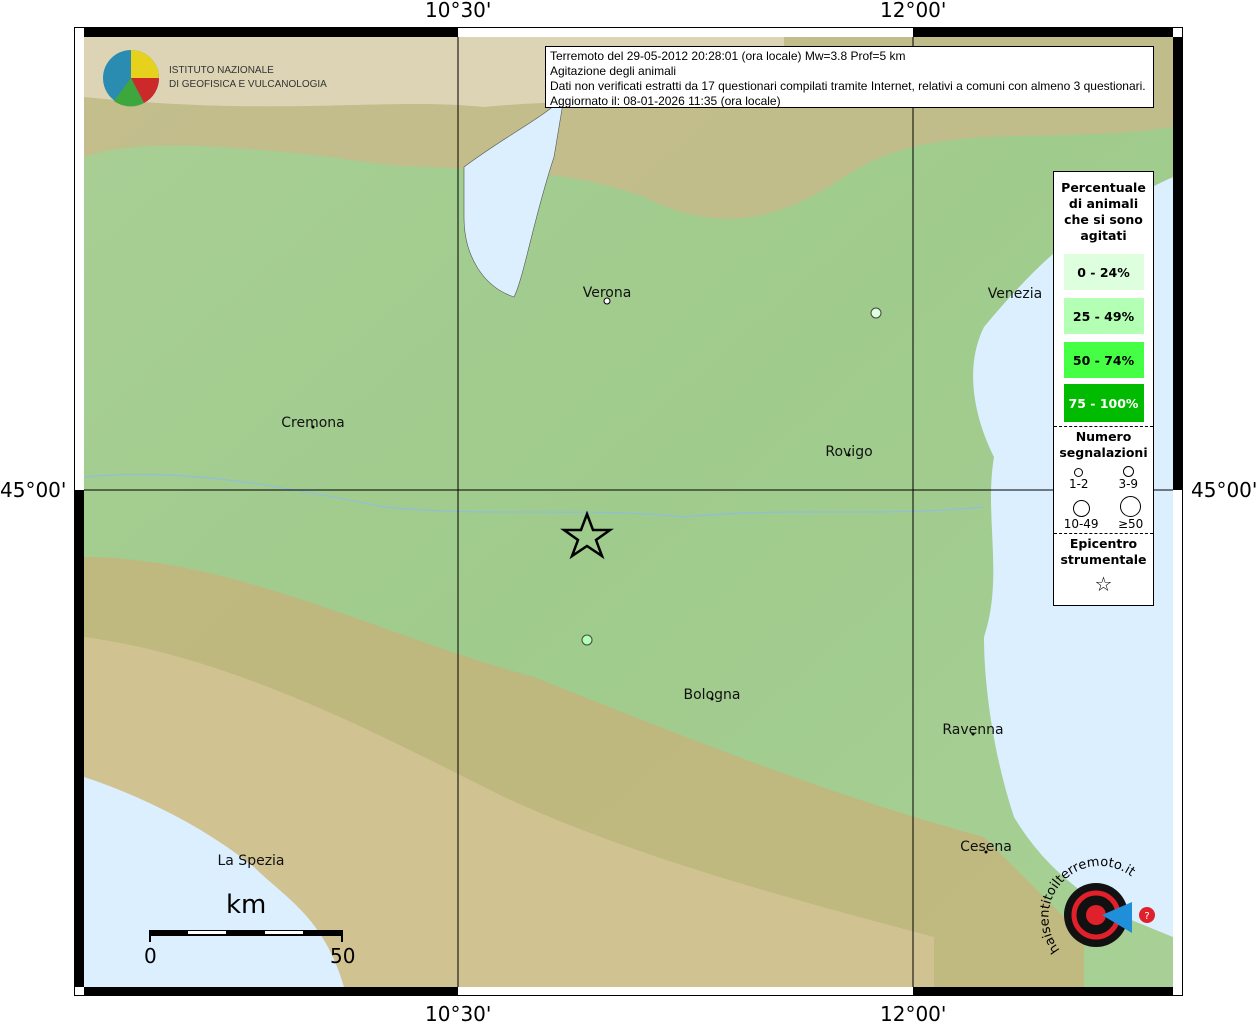 The height and width of the screenshot is (1026, 1256). I want to click on legend-count-title: Numero segnalazioni, so click(1103, 443).